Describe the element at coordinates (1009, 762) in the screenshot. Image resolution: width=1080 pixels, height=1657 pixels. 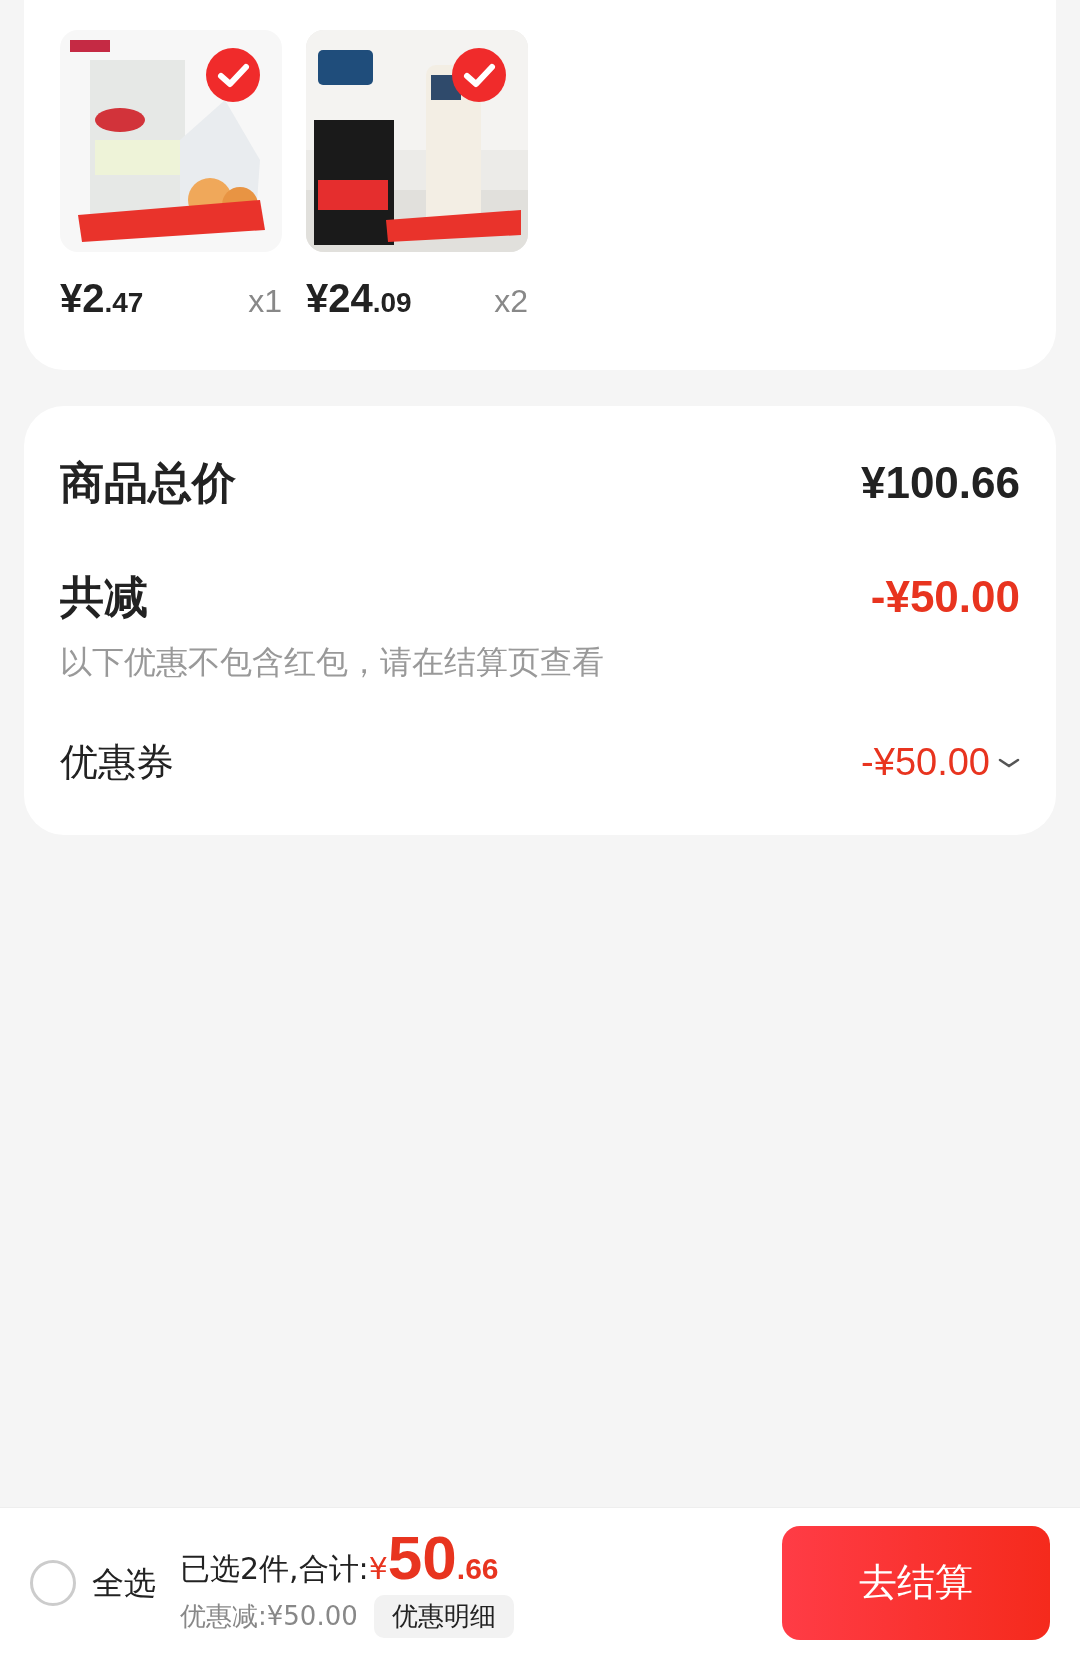
I see `chevron-icon` at that location.